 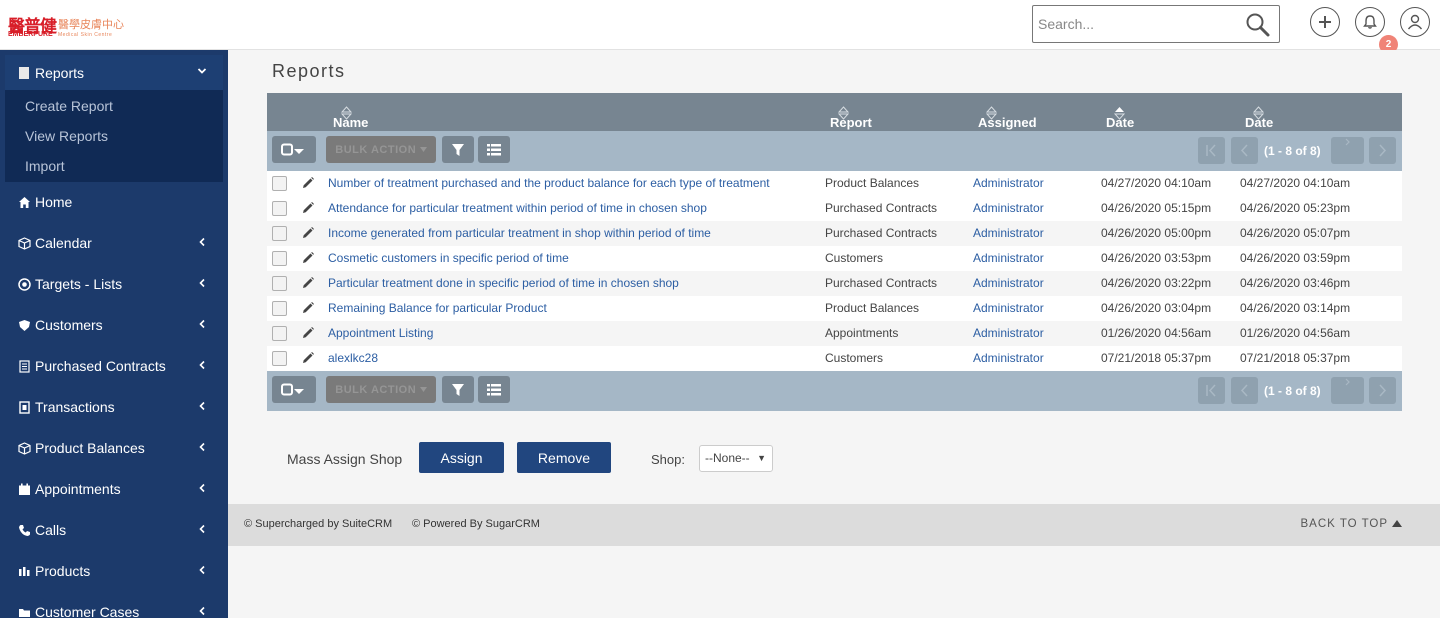 What do you see at coordinates (353, 358) in the screenshot?
I see `report-name-link: alexlkc28` at bounding box center [353, 358].